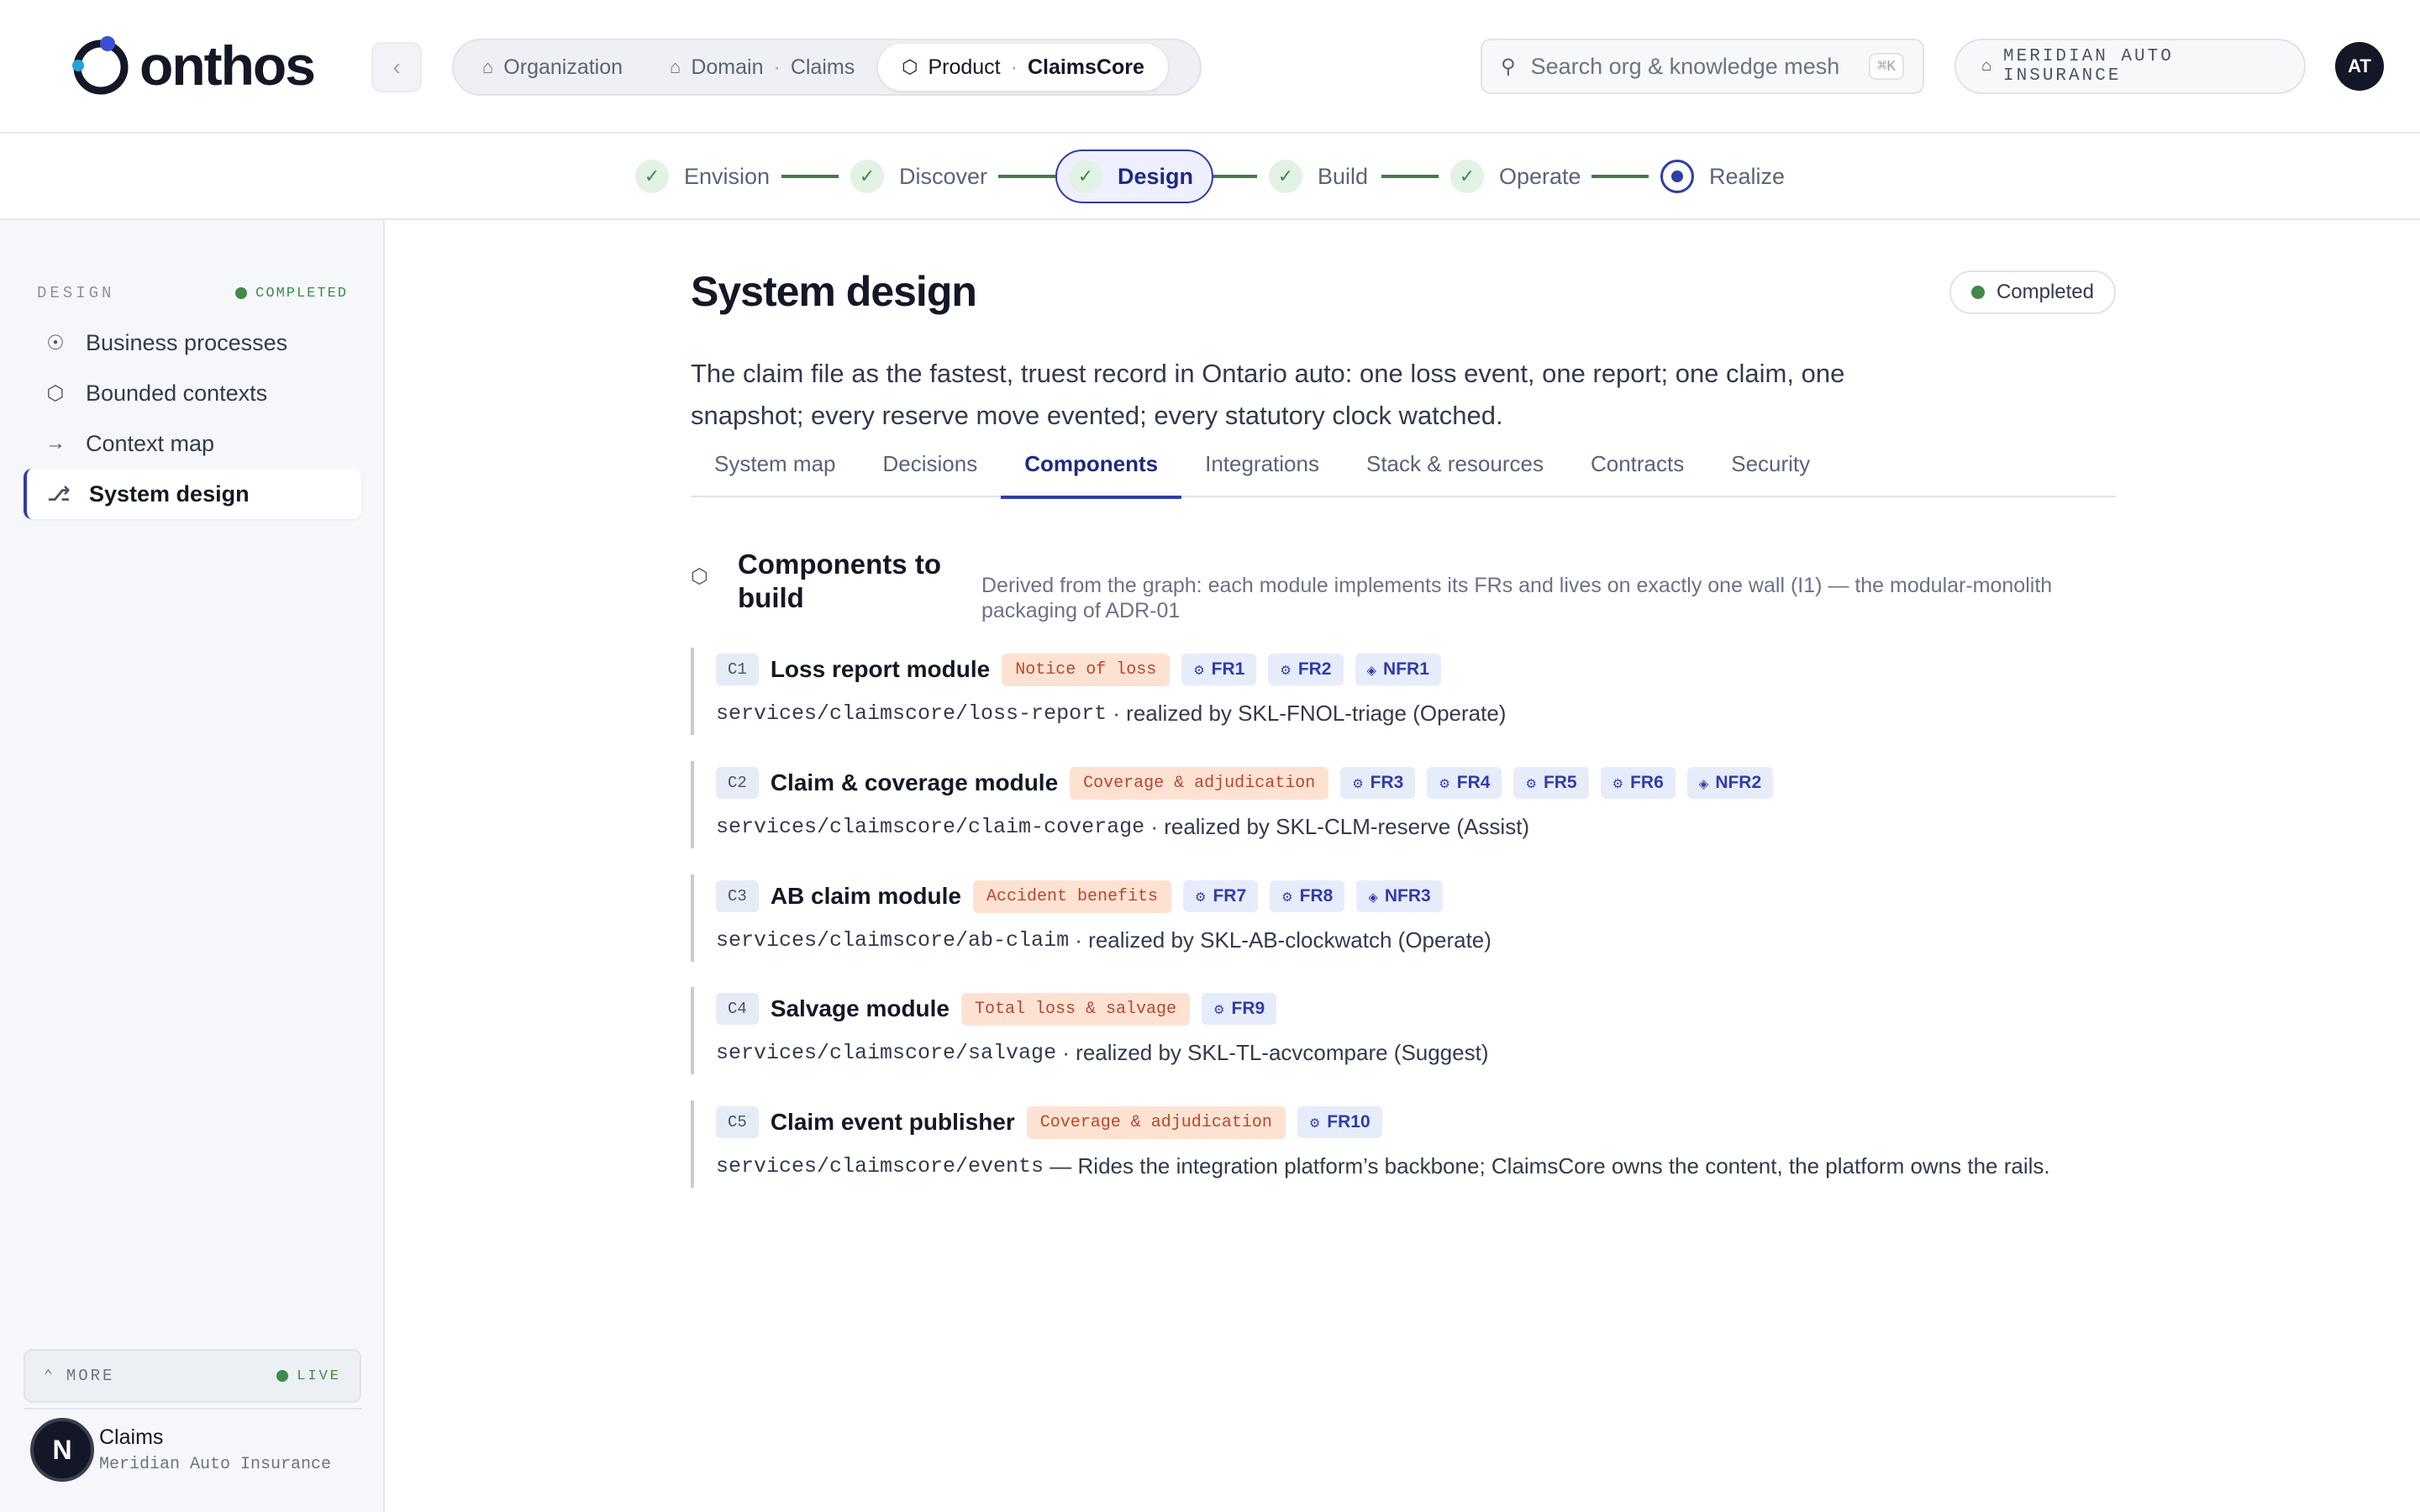 The height and width of the screenshot is (1512, 2420). What do you see at coordinates (943, 176) in the screenshot?
I see `step-label: Discover` at bounding box center [943, 176].